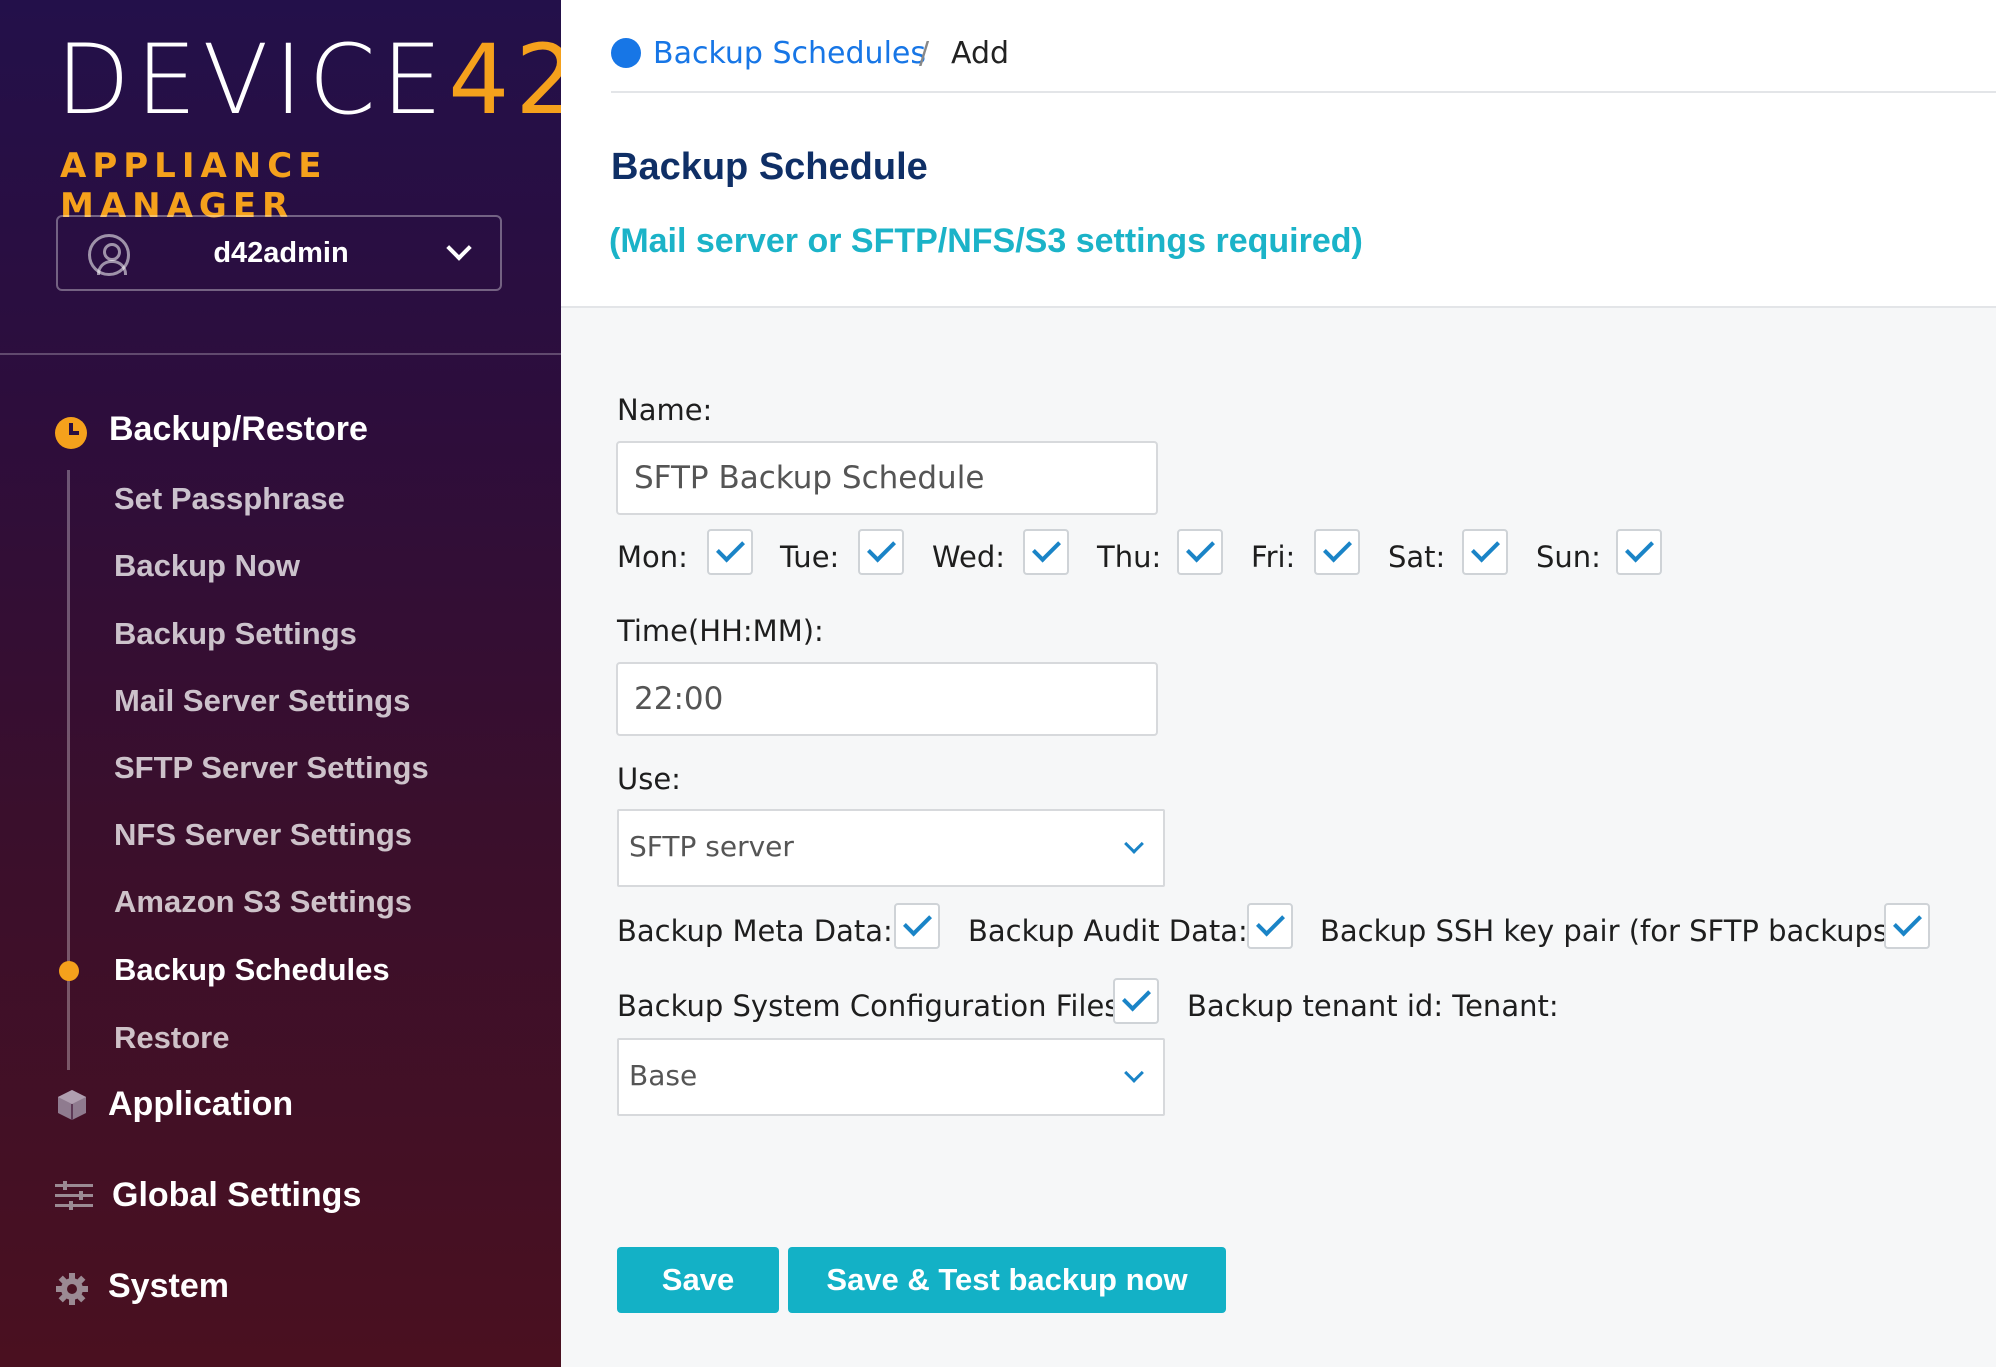 The height and width of the screenshot is (1367, 1996). Describe the element at coordinates (262, 701) in the screenshot. I see `nav-item-mail-server-settings: Mail Server Settings` at that location.